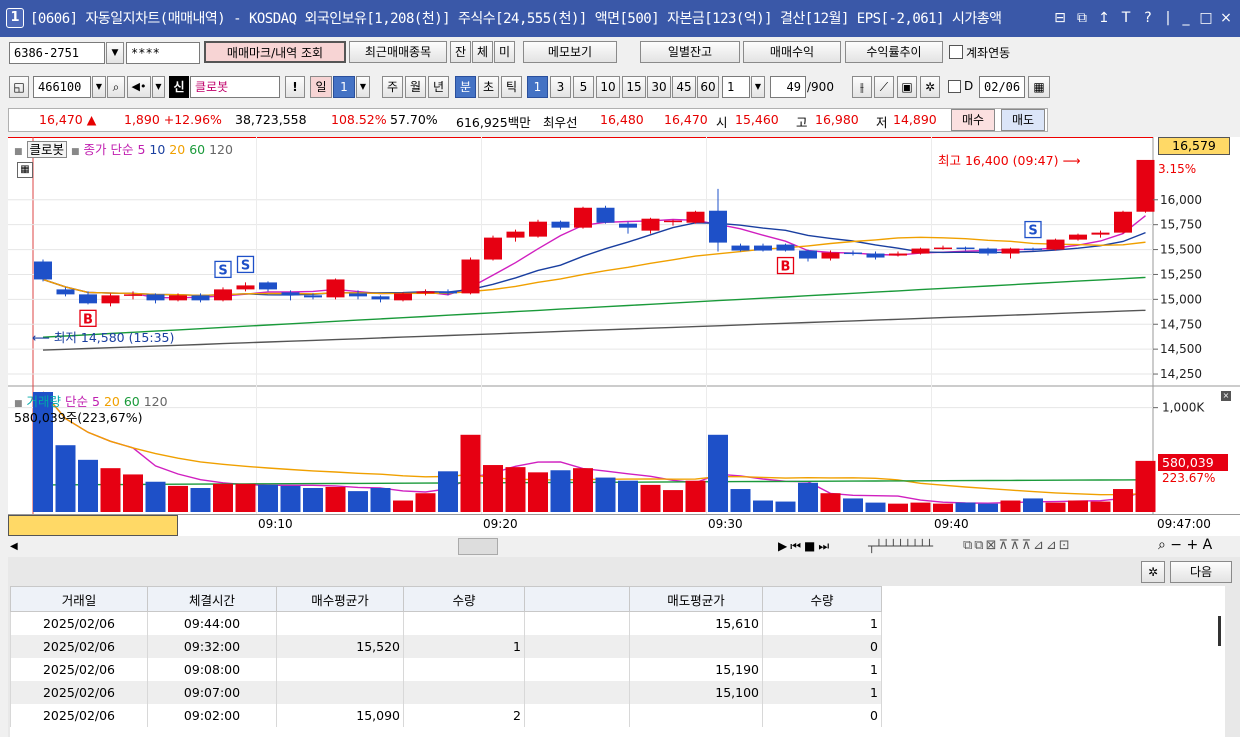 This screenshot has width=1240, height=737. What do you see at coordinates (108, 149) in the screenshot?
I see `ma-label: 종가 단순` at bounding box center [108, 149].